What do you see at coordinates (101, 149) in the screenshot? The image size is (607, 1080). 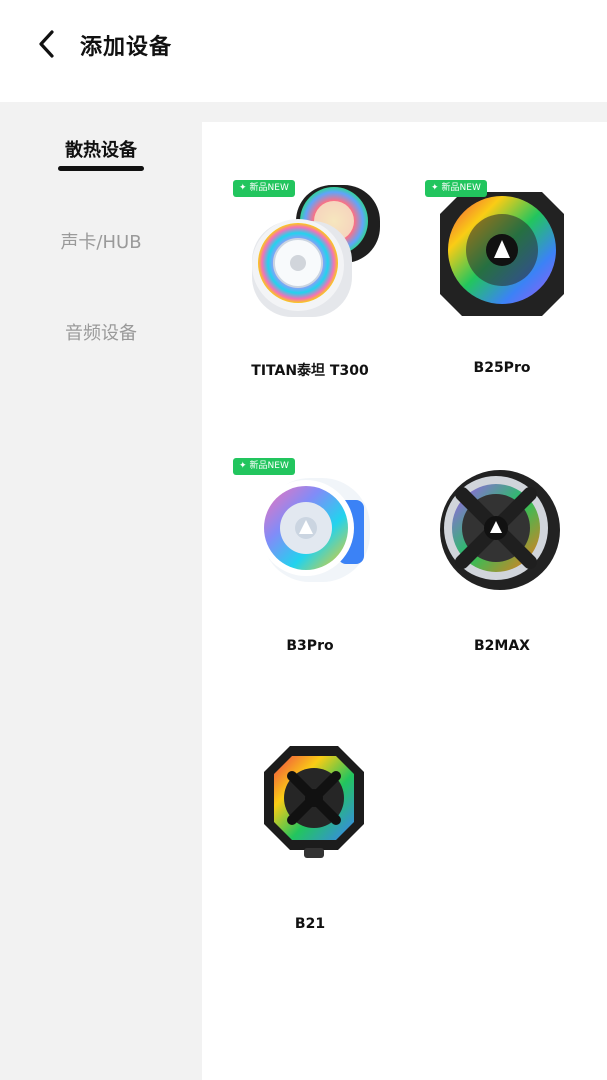 I see `sidebar-item-cooling: 散热设备` at bounding box center [101, 149].